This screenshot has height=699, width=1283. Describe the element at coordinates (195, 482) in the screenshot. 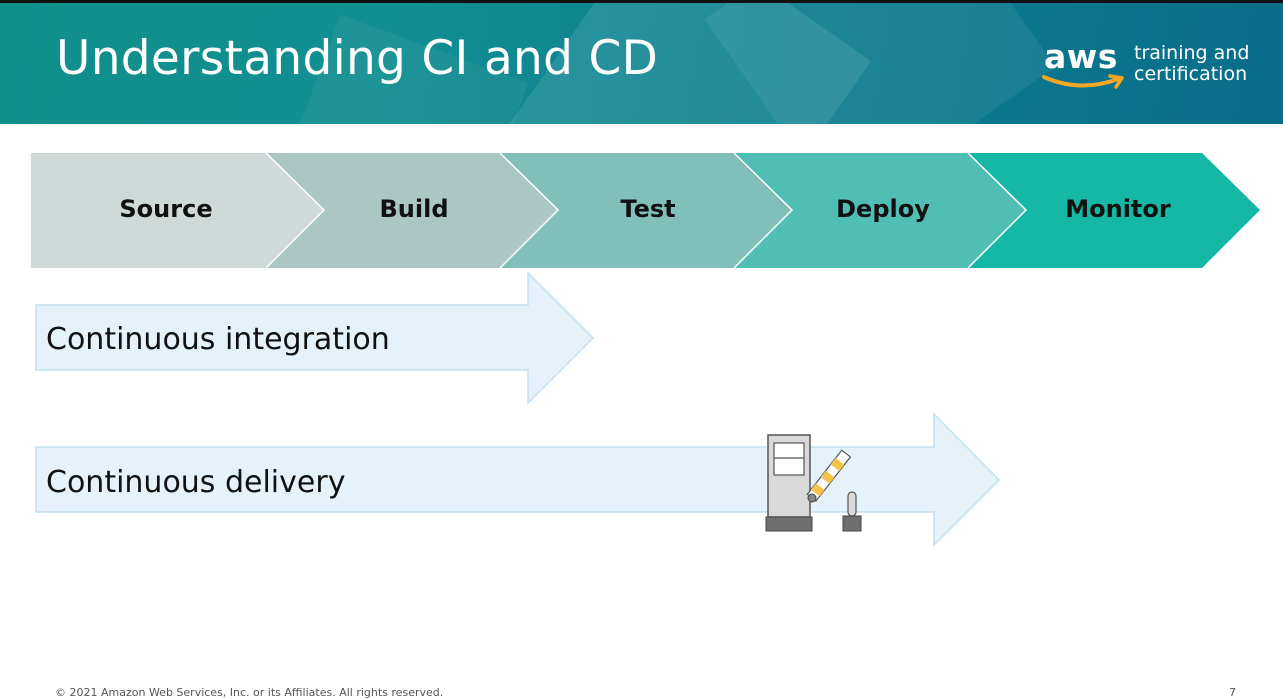

I see `continuous-delivery-label: Continuous delivery` at that location.